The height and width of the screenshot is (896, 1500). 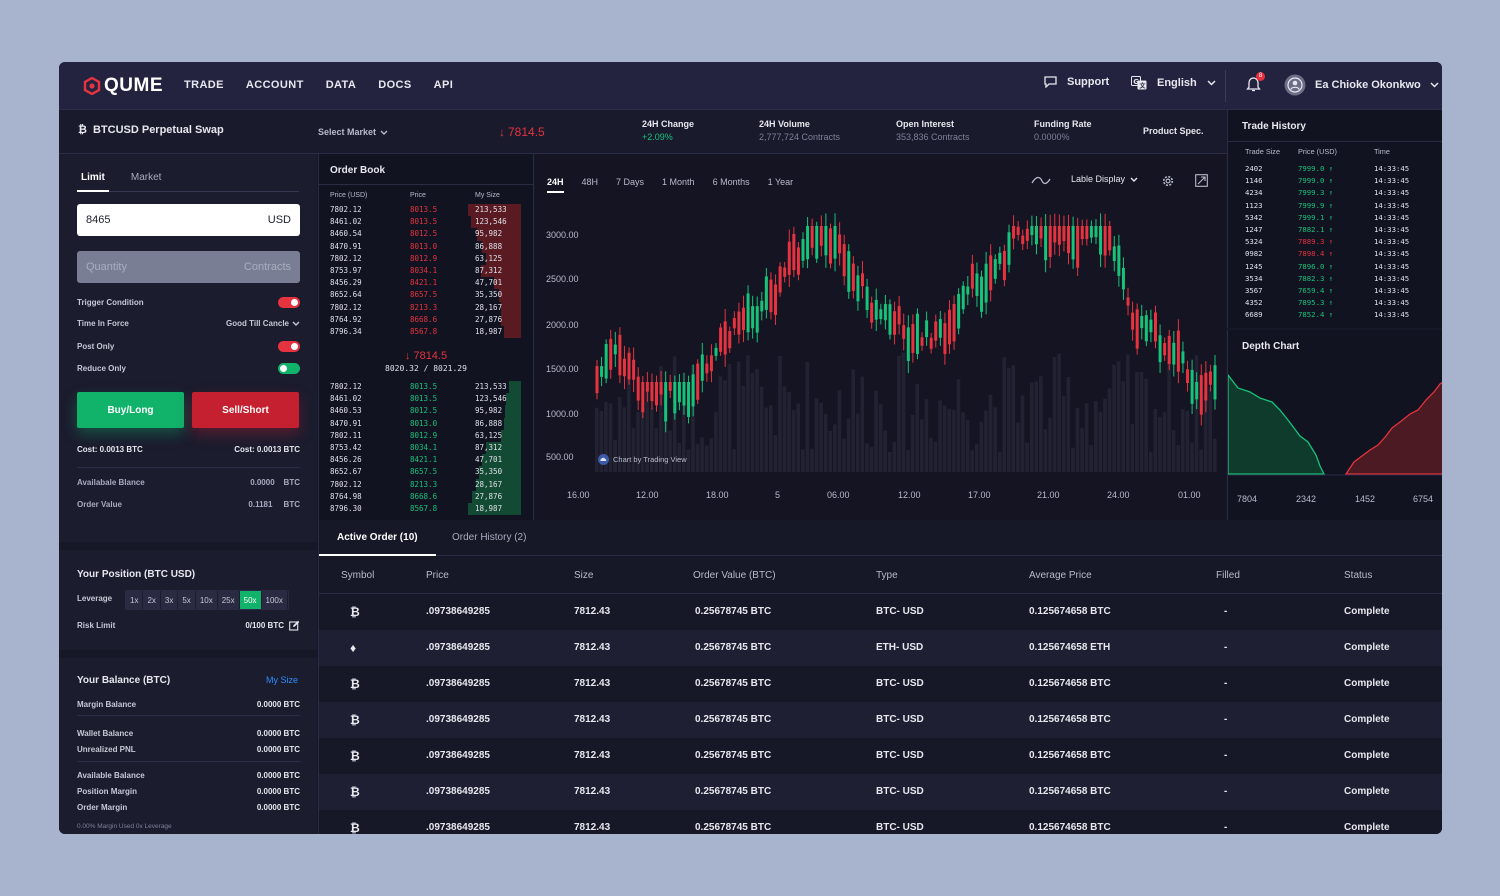 I want to click on bid-row: 7802.12 8213.3 28,167, so click(x=426, y=484).